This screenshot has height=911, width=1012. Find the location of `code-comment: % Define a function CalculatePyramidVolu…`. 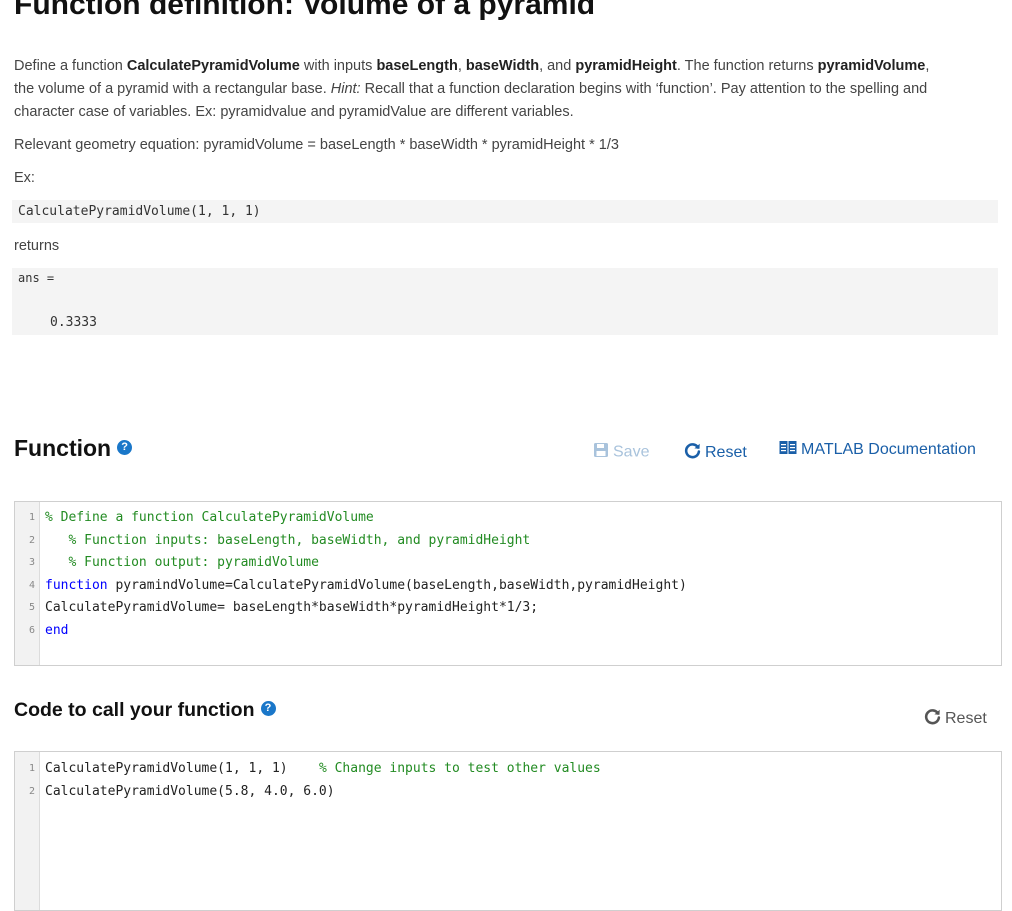

code-comment: % Define a function CalculatePyramidVolu… is located at coordinates (209, 517).